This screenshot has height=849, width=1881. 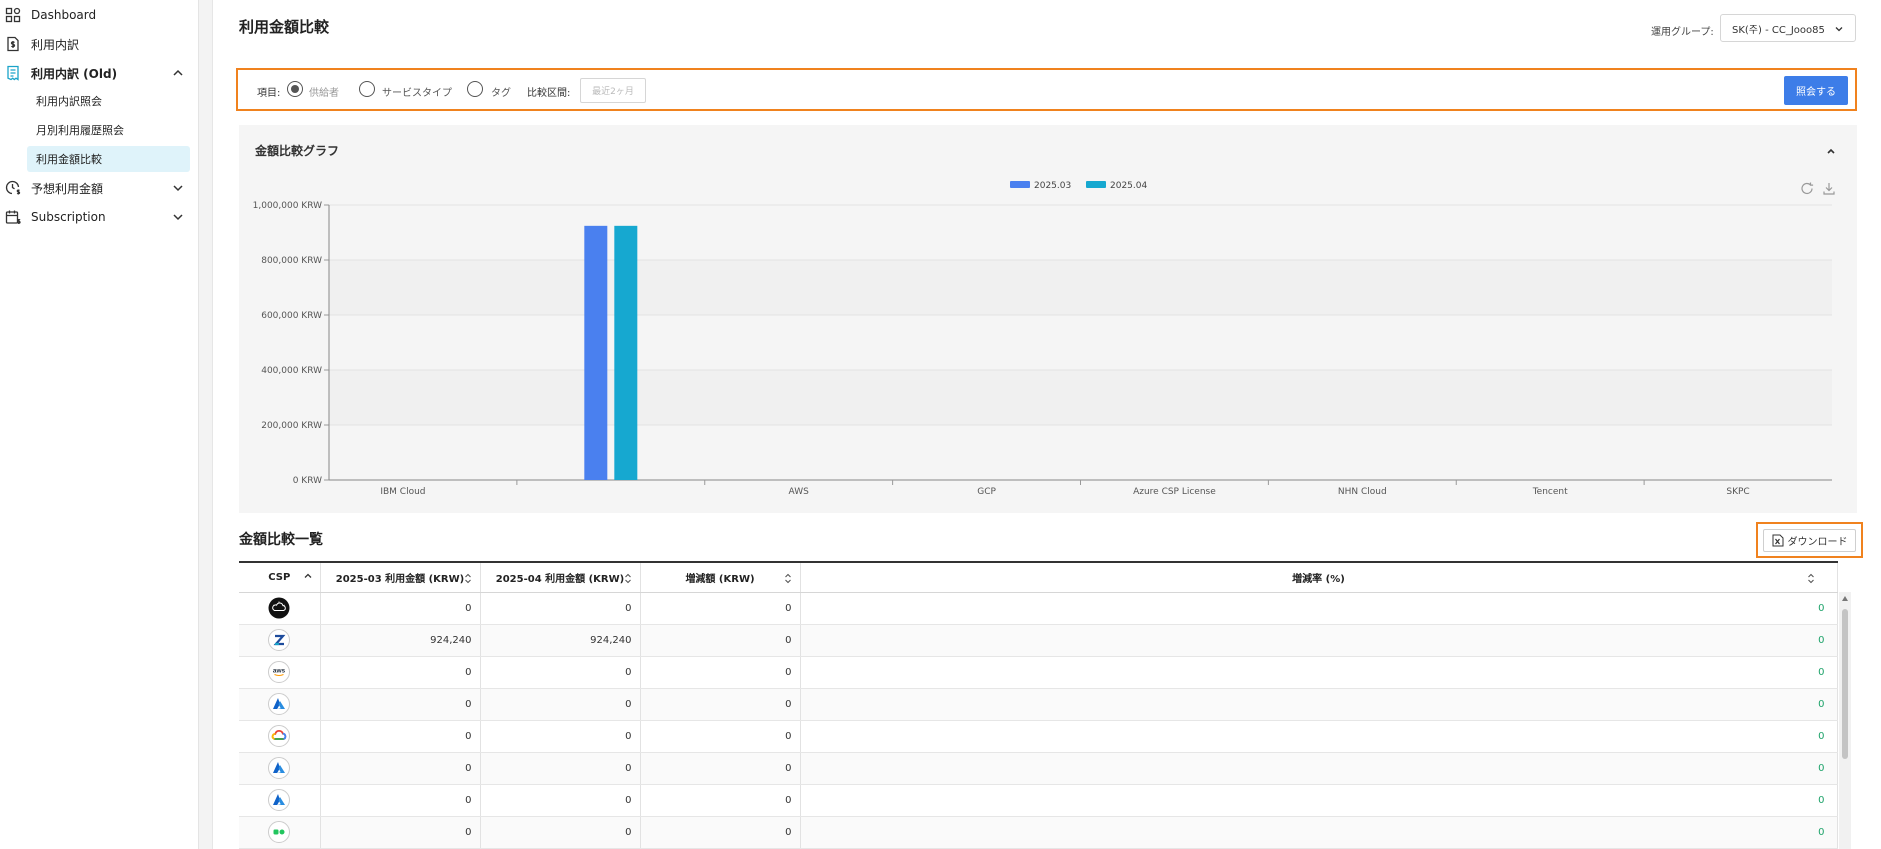 I want to click on gcp-logo, so click(x=279, y=736).